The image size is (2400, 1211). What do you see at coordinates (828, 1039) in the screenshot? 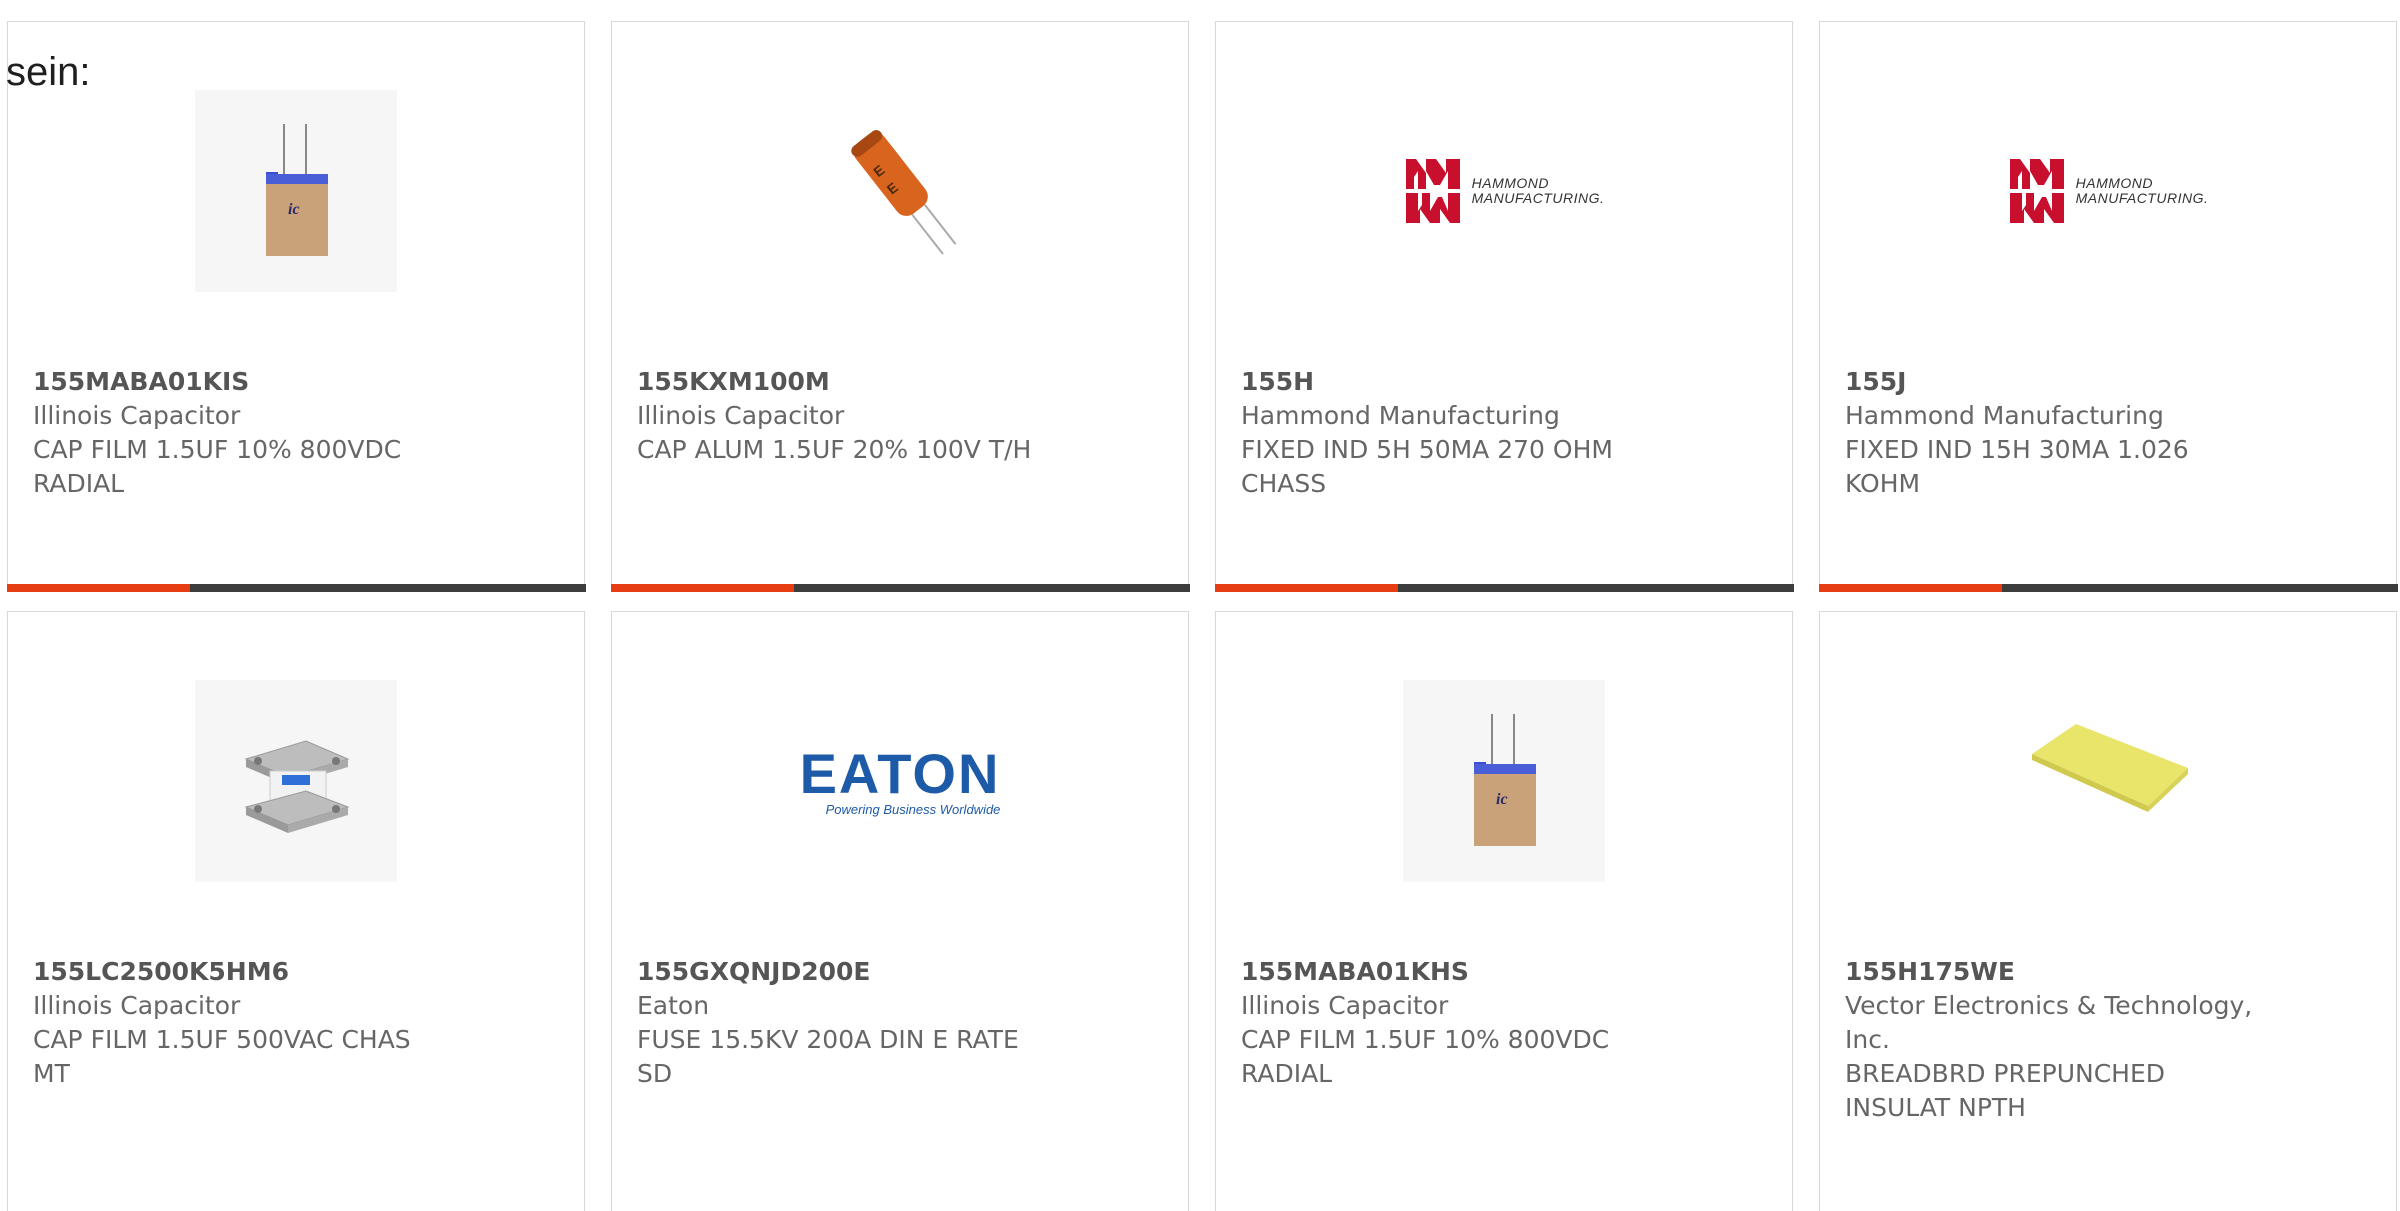
I see `description-line: FUSE 15.5KV 200A DIN E RATE` at bounding box center [828, 1039].